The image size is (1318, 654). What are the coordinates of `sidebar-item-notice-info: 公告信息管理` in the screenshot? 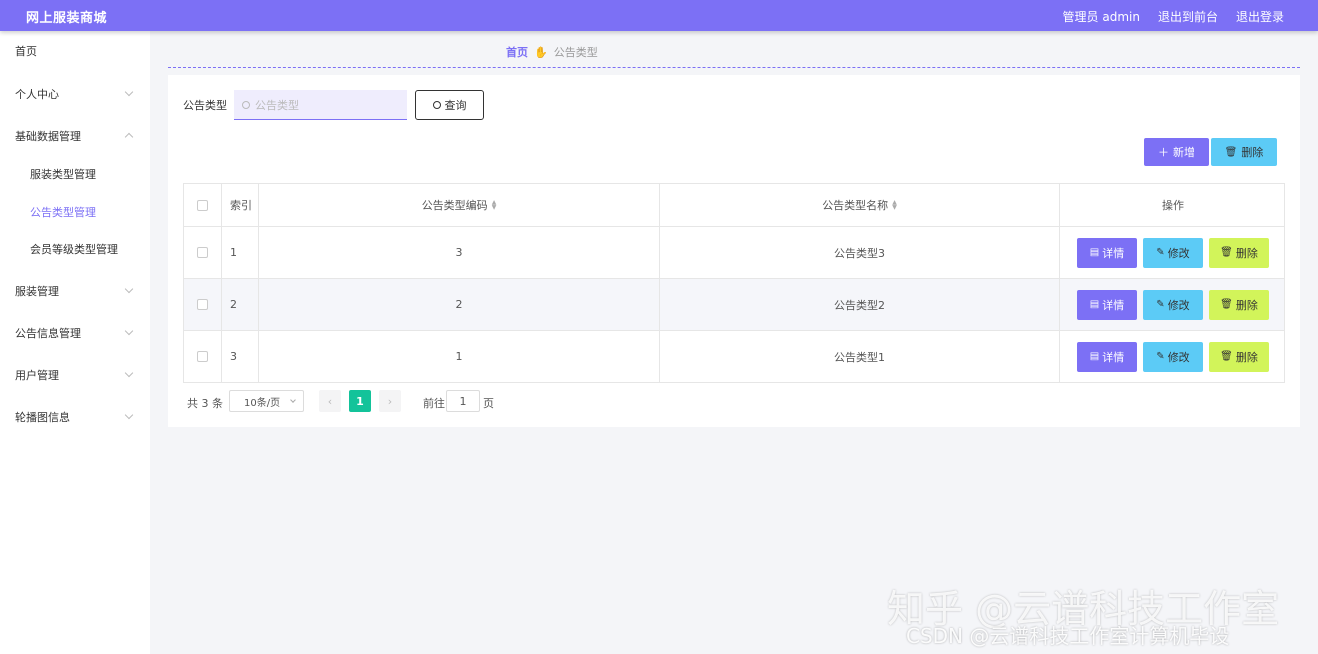 It's located at (75, 333).